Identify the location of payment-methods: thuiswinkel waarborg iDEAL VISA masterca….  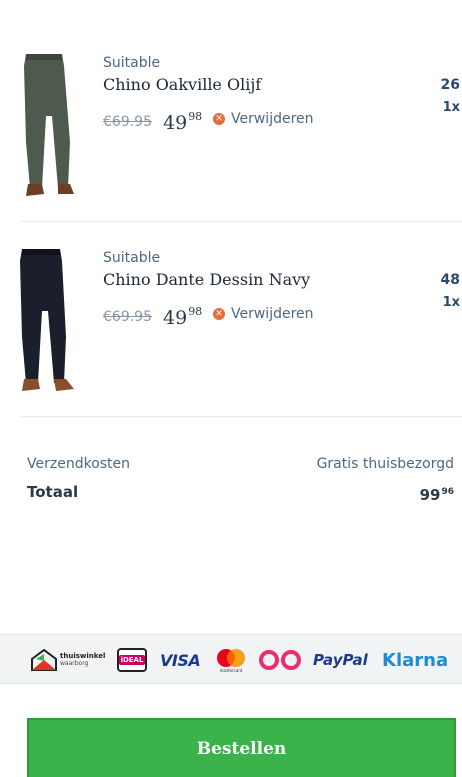
(231, 659).